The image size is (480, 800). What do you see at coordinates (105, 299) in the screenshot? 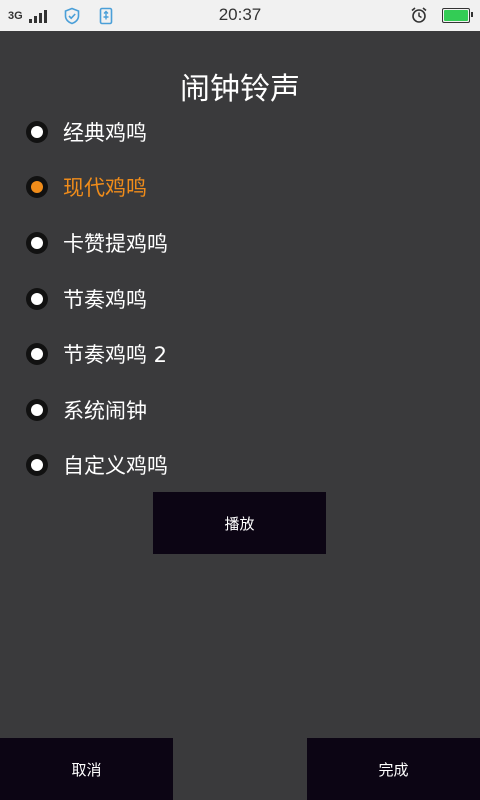
I see `ringtone-label: 节奏鸡鸣` at bounding box center [105, 299].